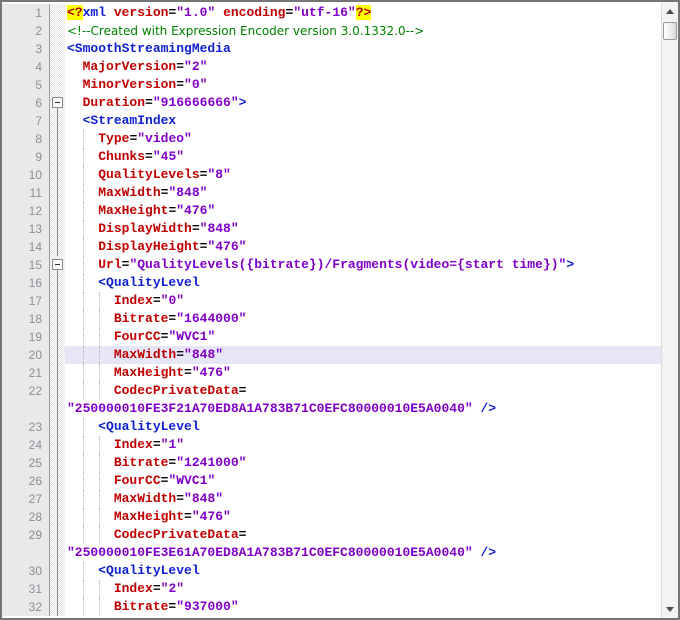 This screenshot has height=620, width=680. What do you see at coordinates (363, 607) in the screenshot?
I see `code-line-text: Bitrate="937000"` at bounding box center [363, 607].